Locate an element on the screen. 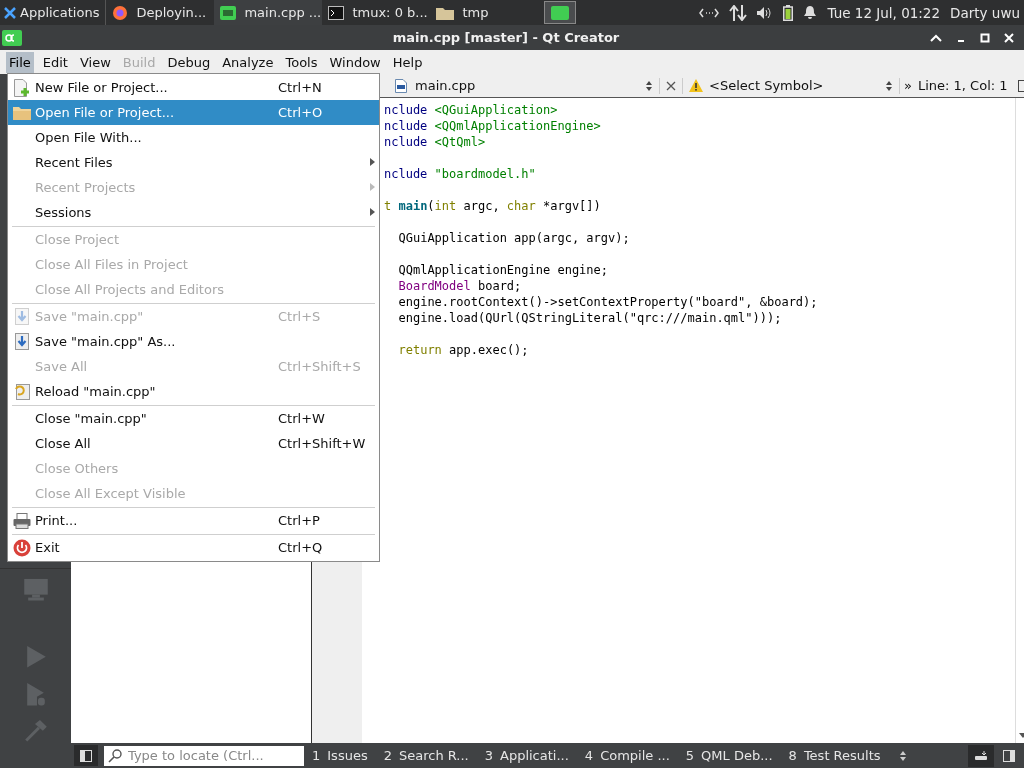  network-icon is located at coordinates (709, 12).